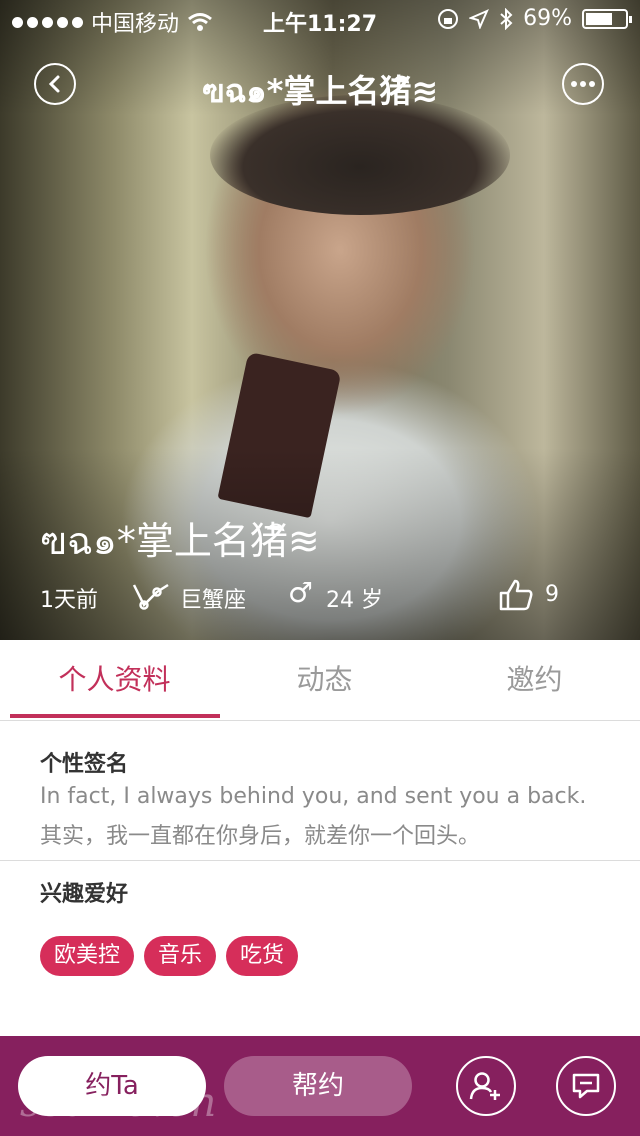 This screenshot has width=640, height=1136. I want to click on thumbs-up-icon, so click(516, 595).